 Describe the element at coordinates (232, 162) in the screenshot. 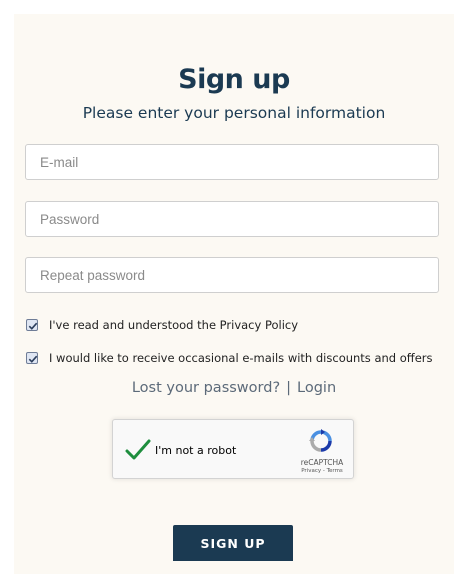

I see `email-field` at that location.